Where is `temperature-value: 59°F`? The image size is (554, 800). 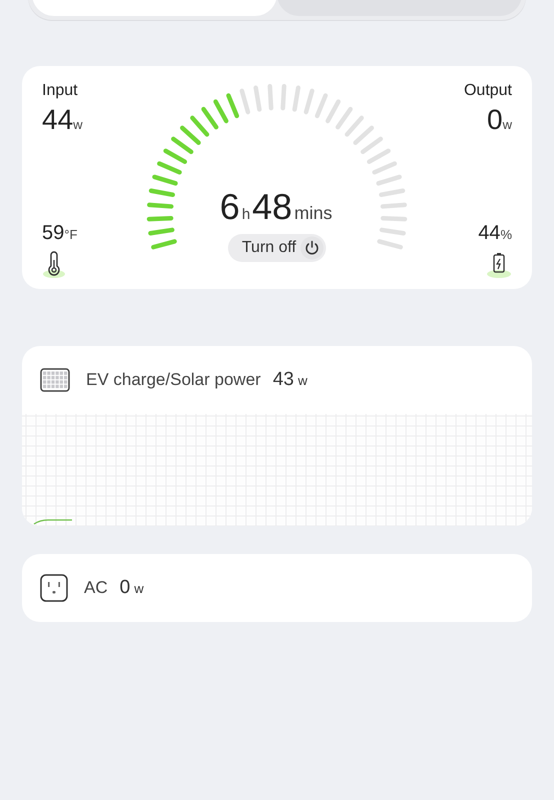
temperature-value: 59°F is located at coordinates (60, 233).